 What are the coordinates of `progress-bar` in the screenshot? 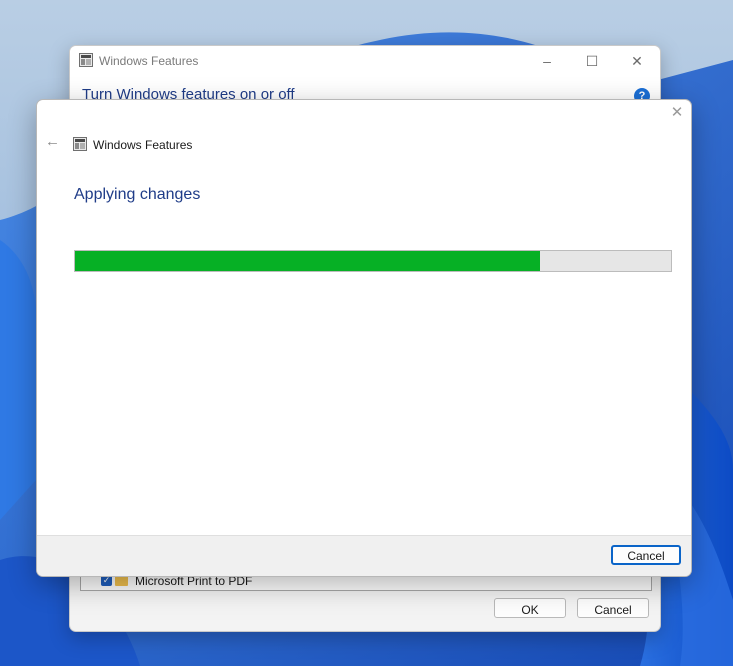 It's located at (373, 261).